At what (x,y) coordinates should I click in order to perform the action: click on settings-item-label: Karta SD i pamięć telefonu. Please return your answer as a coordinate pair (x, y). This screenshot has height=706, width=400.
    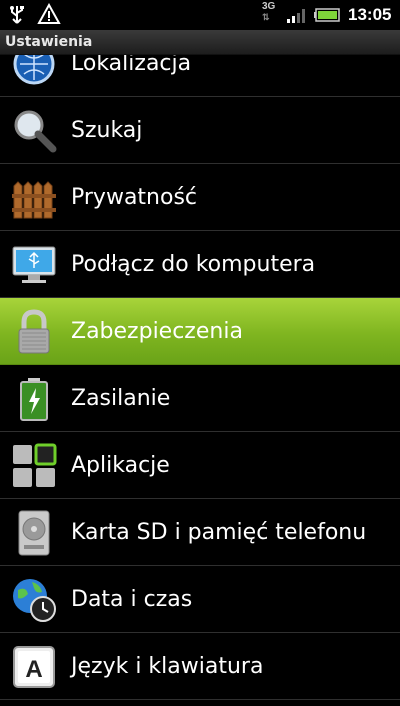
    Looking at the image, I should click on (219, 532).